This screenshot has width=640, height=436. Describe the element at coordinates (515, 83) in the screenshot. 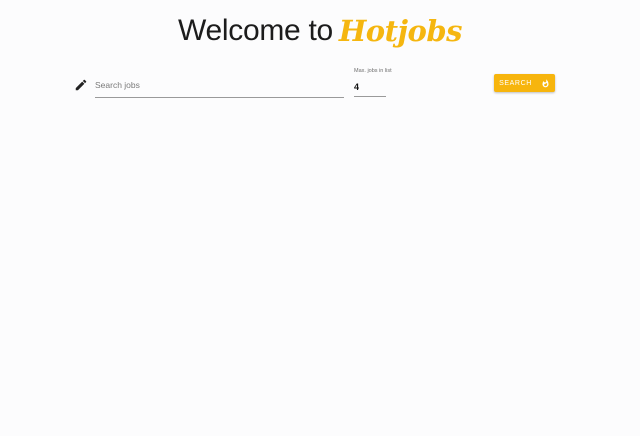

I see `search-button-label: SEARCH` at that location.